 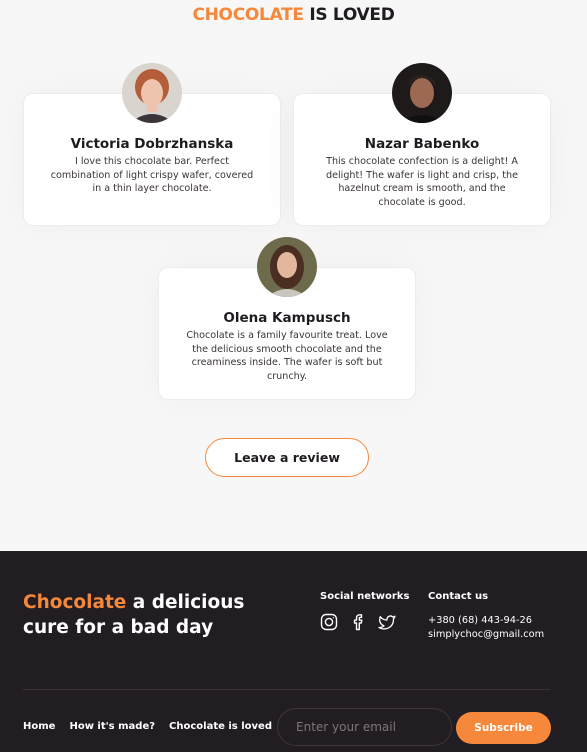 I want to click on reviewer-name: Nazar Babenko, so click(x=422, y=144).